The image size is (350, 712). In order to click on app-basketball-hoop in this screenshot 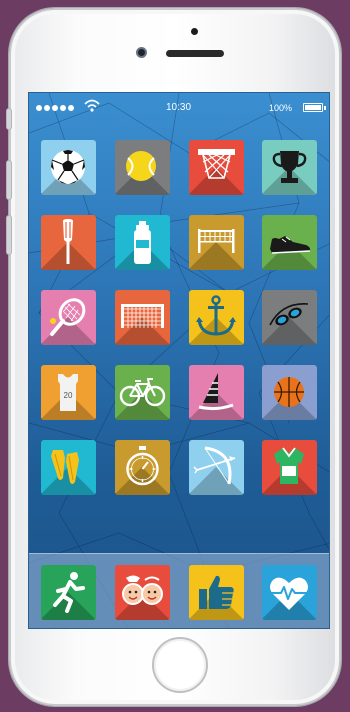, I will do `click(216, 167)`.